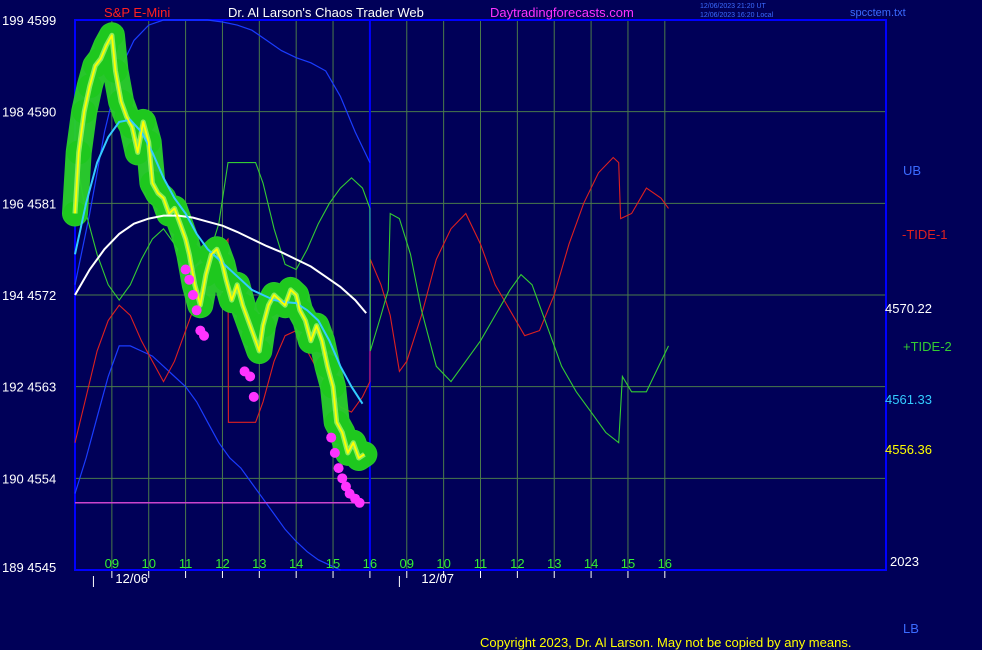 The height and width of the screenshot is (650, 982). I want to click on x-tick-label-5: 14, so click(296, 563).